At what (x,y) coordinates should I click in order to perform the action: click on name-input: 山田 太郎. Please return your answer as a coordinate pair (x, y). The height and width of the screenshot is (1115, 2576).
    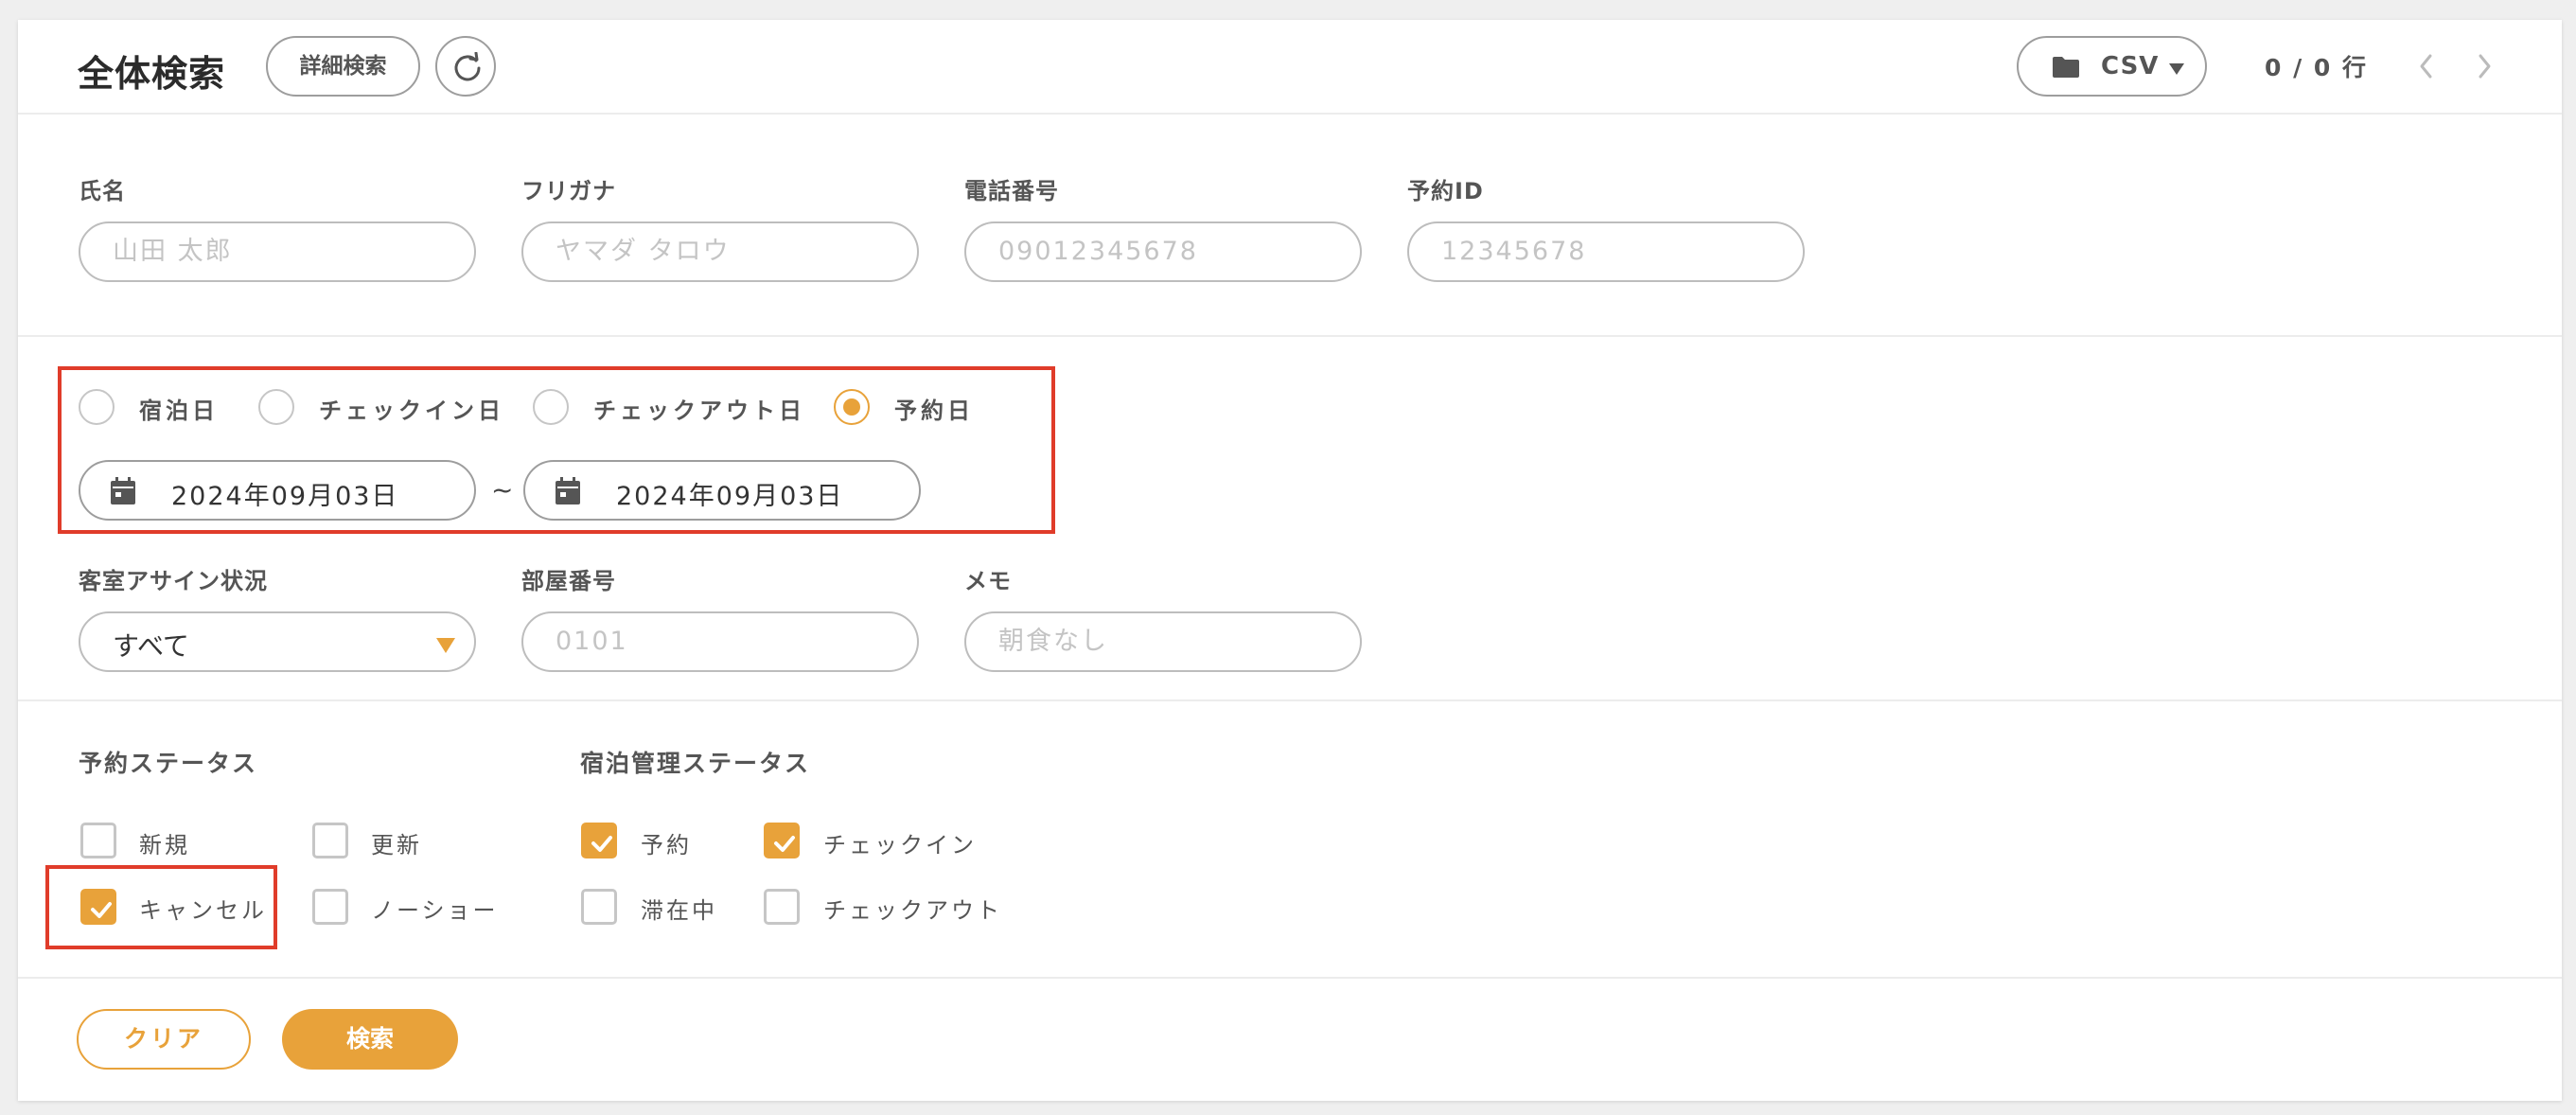
    Looking at the image, I should click on (277, 251).